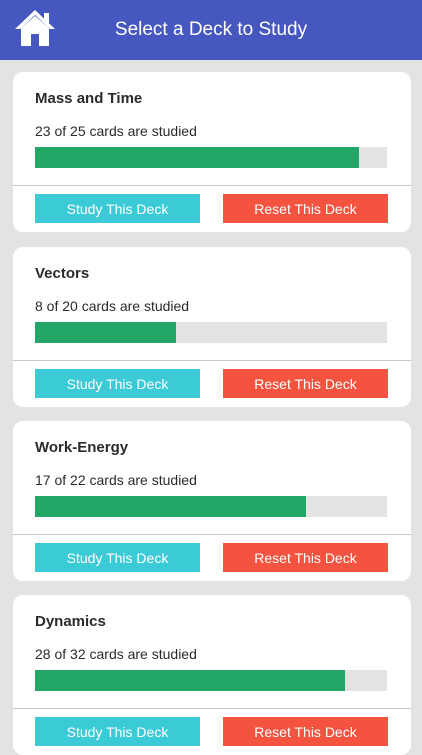 The image size is (422, 755). What do you see at coordinates (62, 273) in the screenshot?
I see `deck-title: Vectors` at bounding box center [62, 273].